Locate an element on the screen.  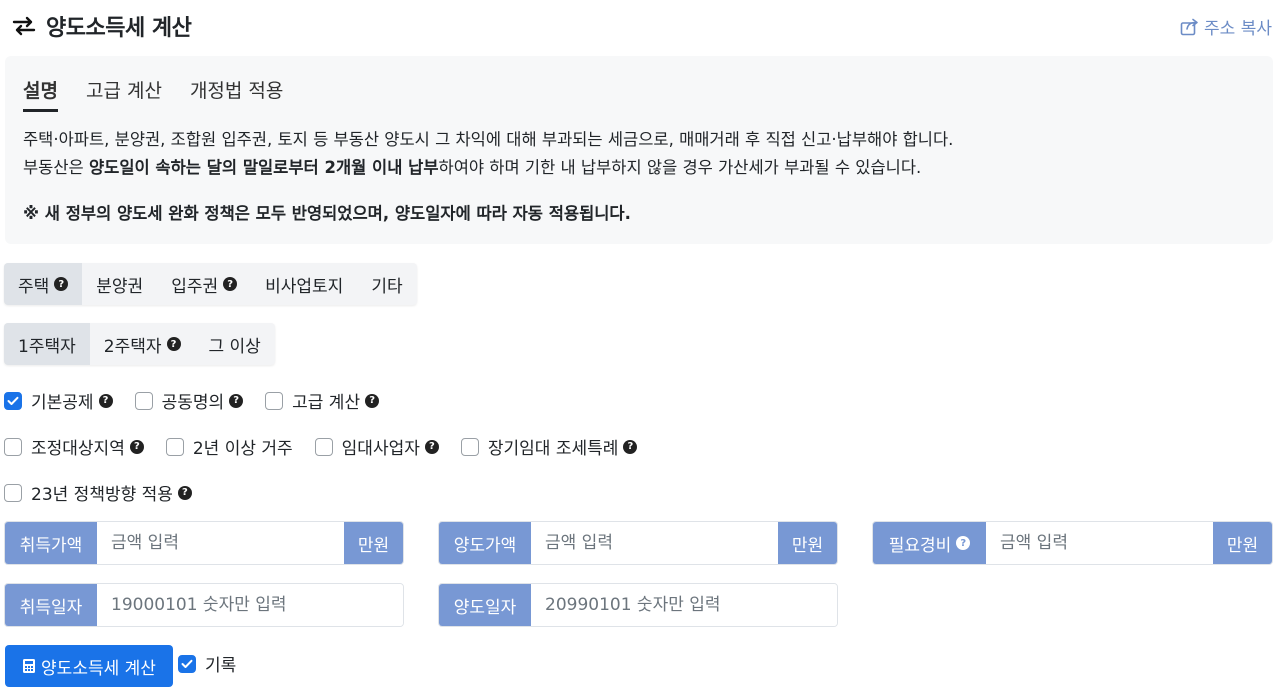
sale-price-unit: 만원 is located at coordinates (807, 543).